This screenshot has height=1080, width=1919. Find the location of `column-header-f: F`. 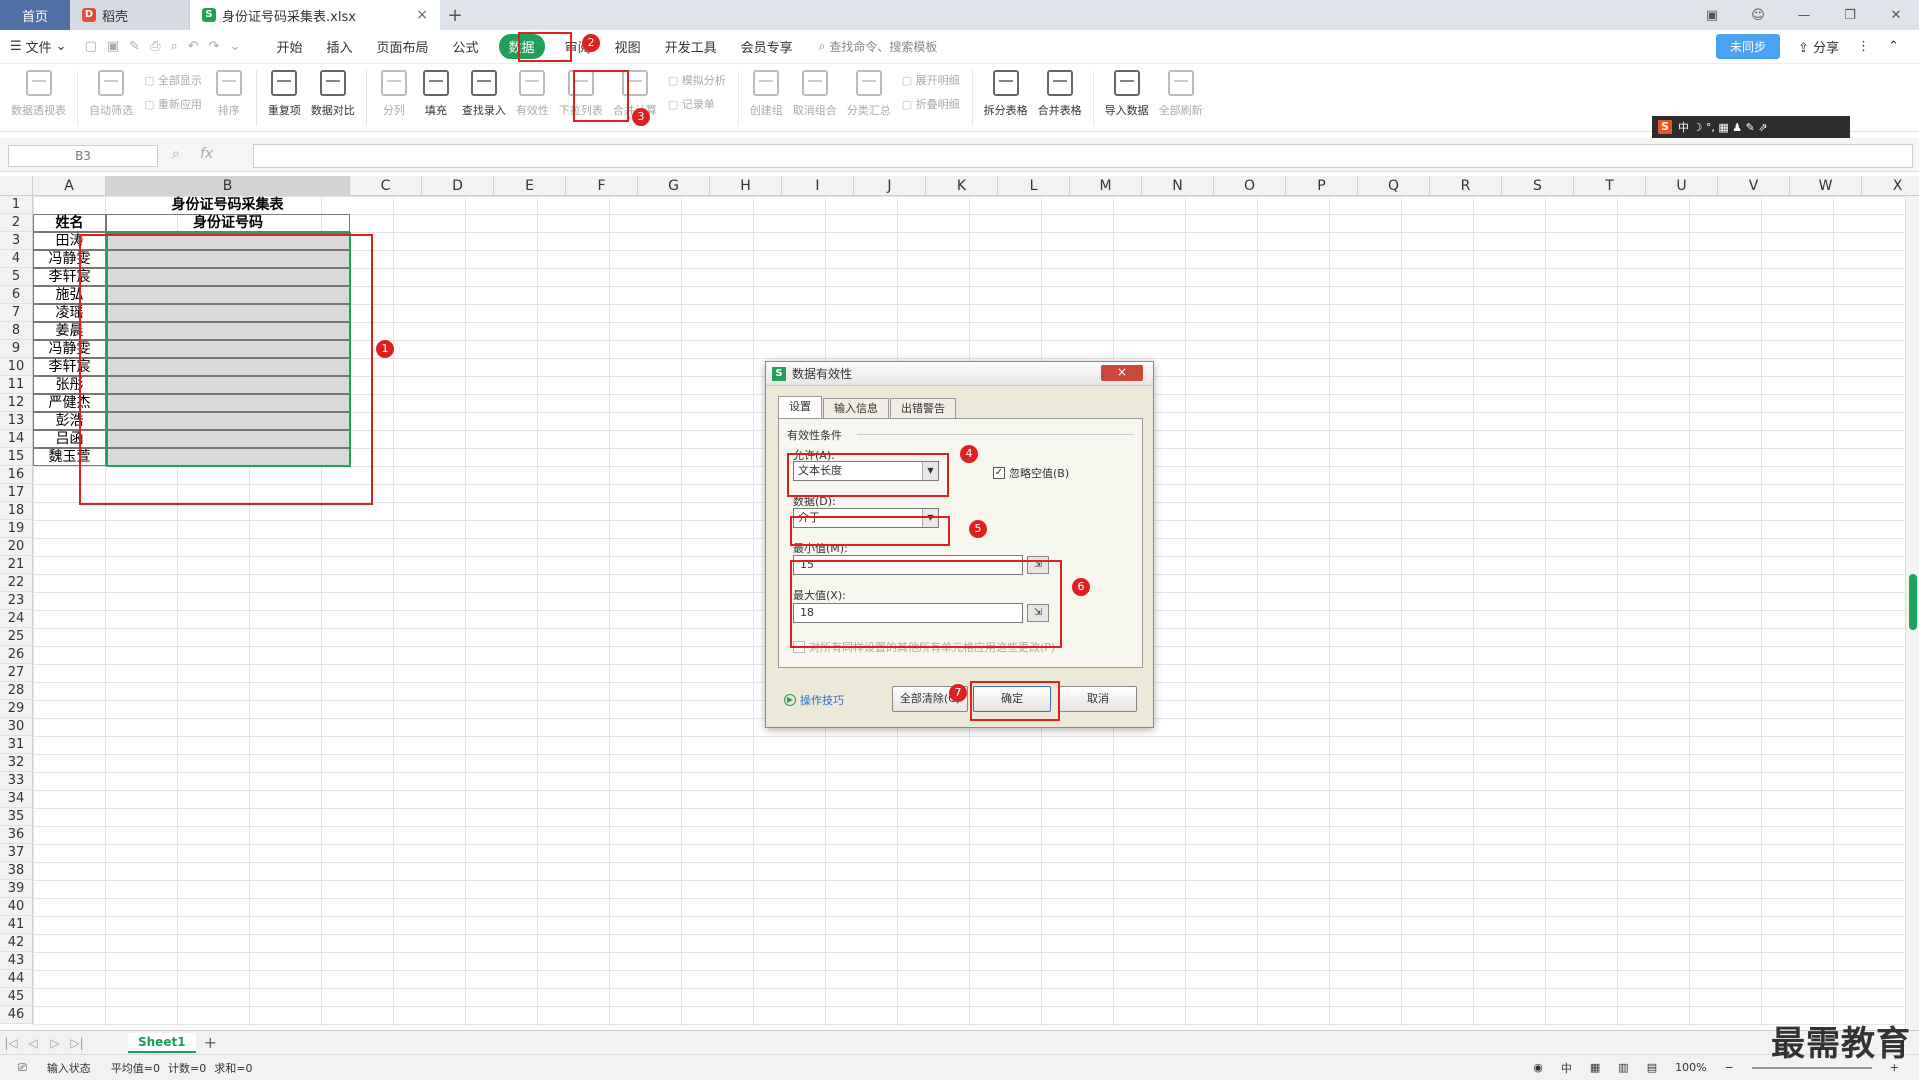

column-header-f: F is located at coordinates (602, 186).